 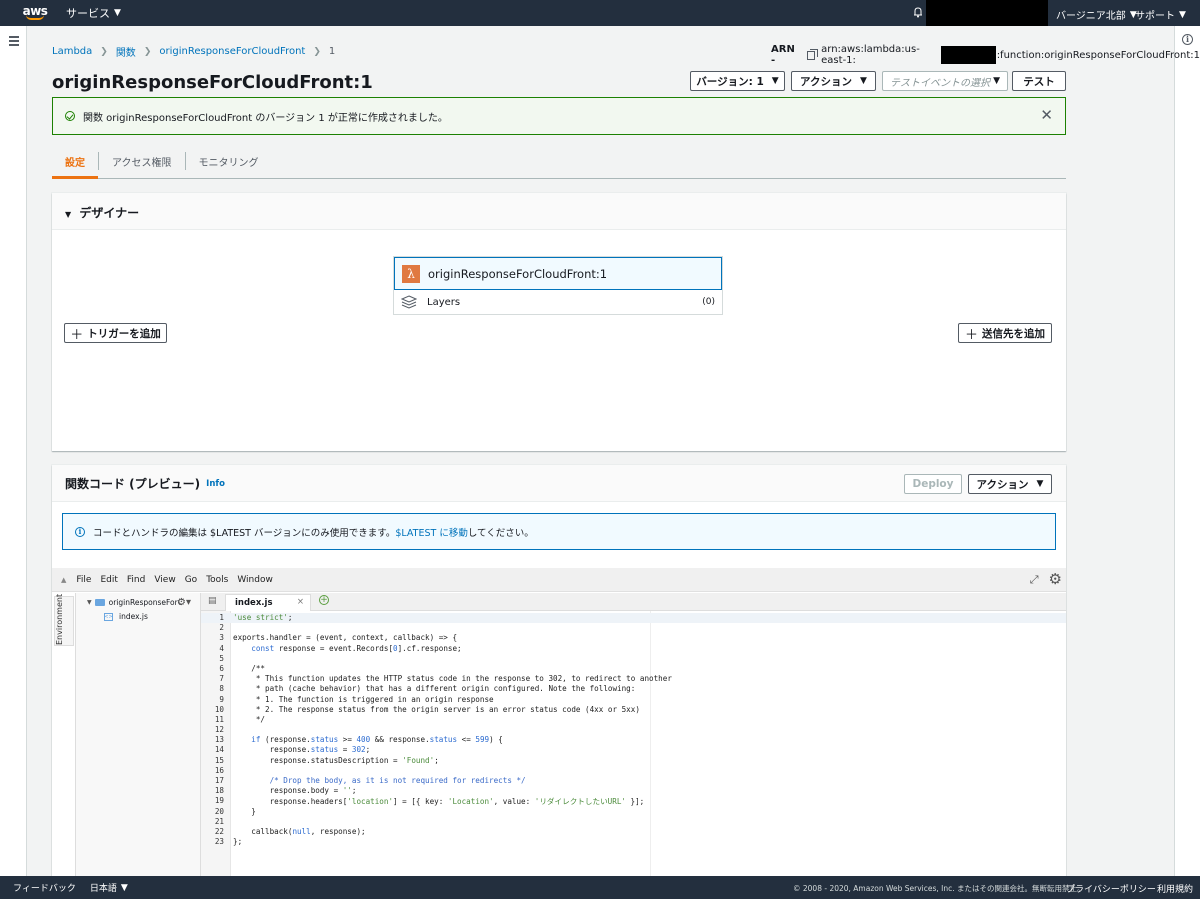 What do you see at coordinates (109, 213) in the screenshot?
I see `designer-title: デザイナー` at bounding box center [109, 213].